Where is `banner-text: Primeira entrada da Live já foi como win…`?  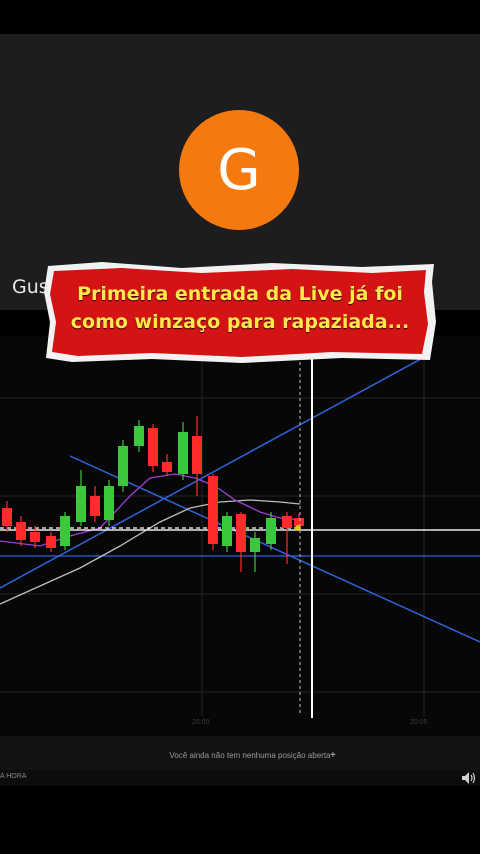 banner-text: Primeira entrada da Live já foi como win… is located at coordinates (240, 308).